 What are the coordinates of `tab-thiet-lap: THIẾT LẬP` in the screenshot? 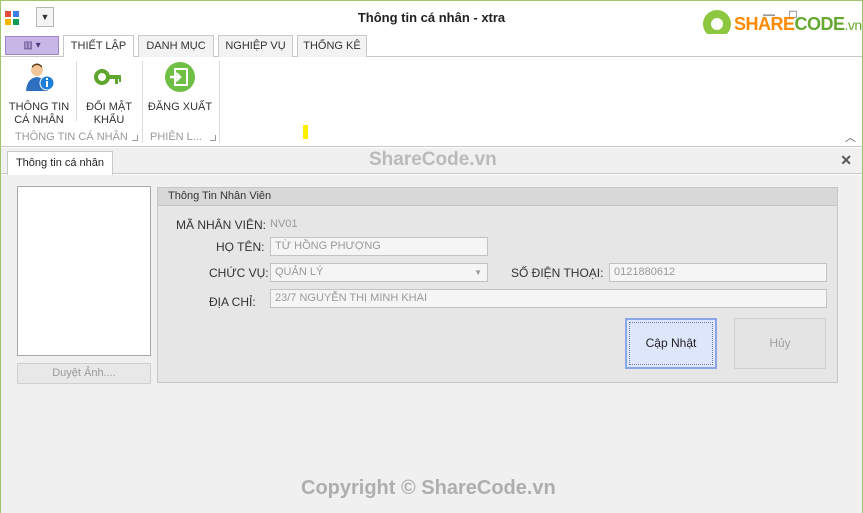 It's located at (98, 46).